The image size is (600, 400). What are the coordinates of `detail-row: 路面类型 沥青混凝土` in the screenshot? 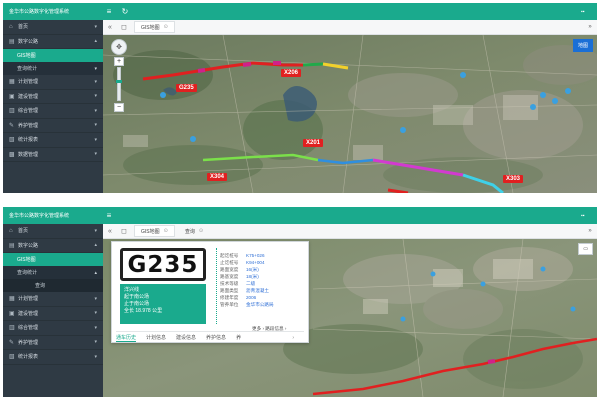 It's located at (263, 290).